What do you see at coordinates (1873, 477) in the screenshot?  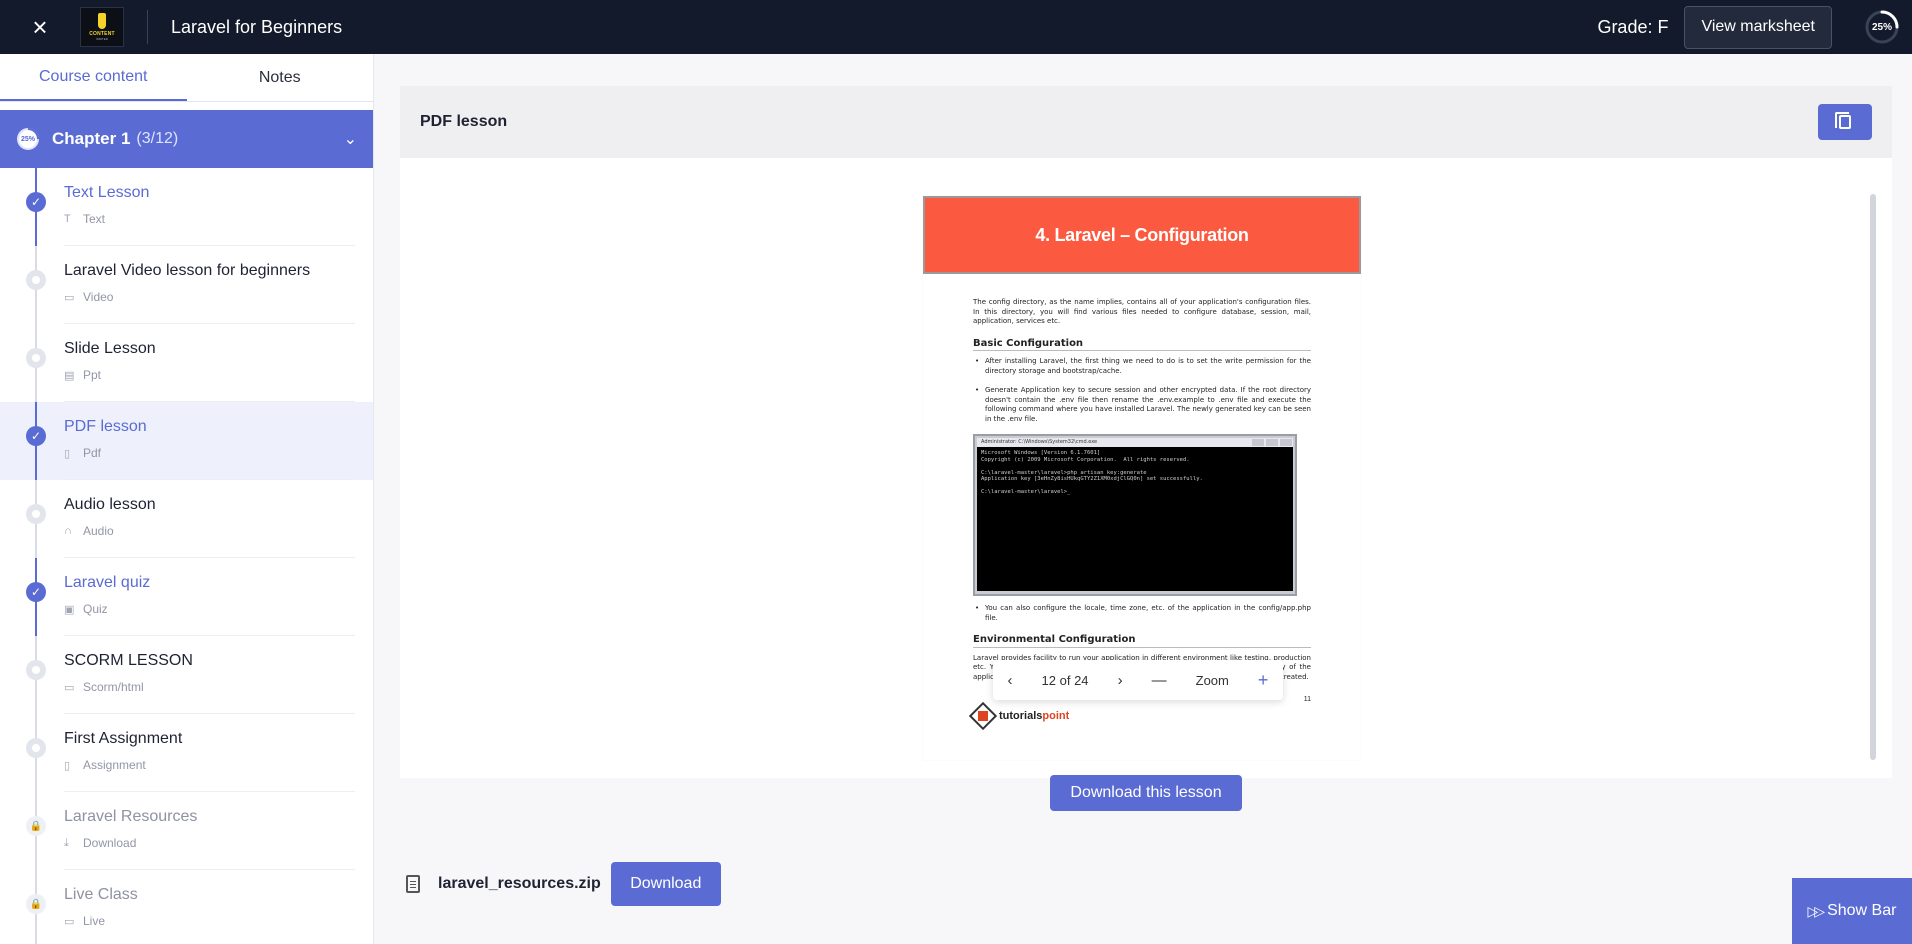 I see `pdf-scrollbar` at bounding box center [1873, 477].